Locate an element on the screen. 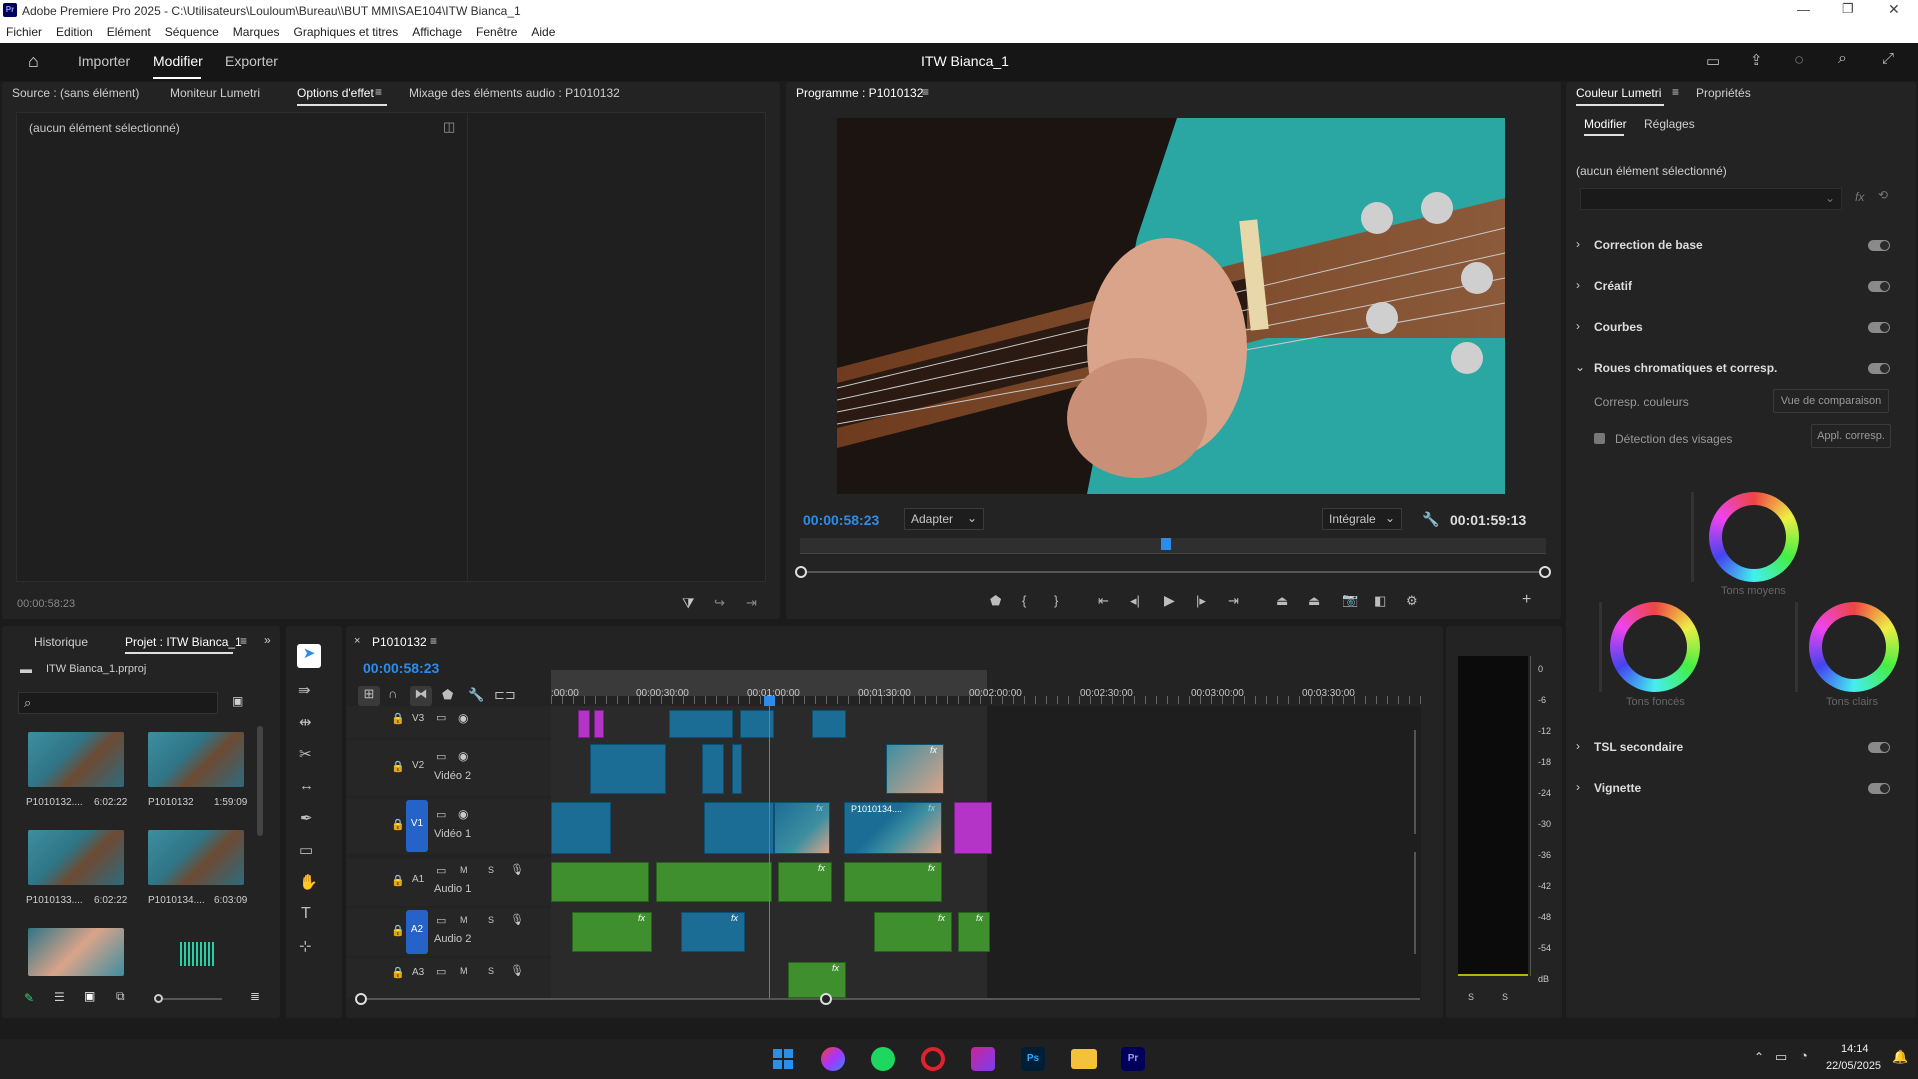  track-target-a2: A2 is located at coordinates (417, 932).